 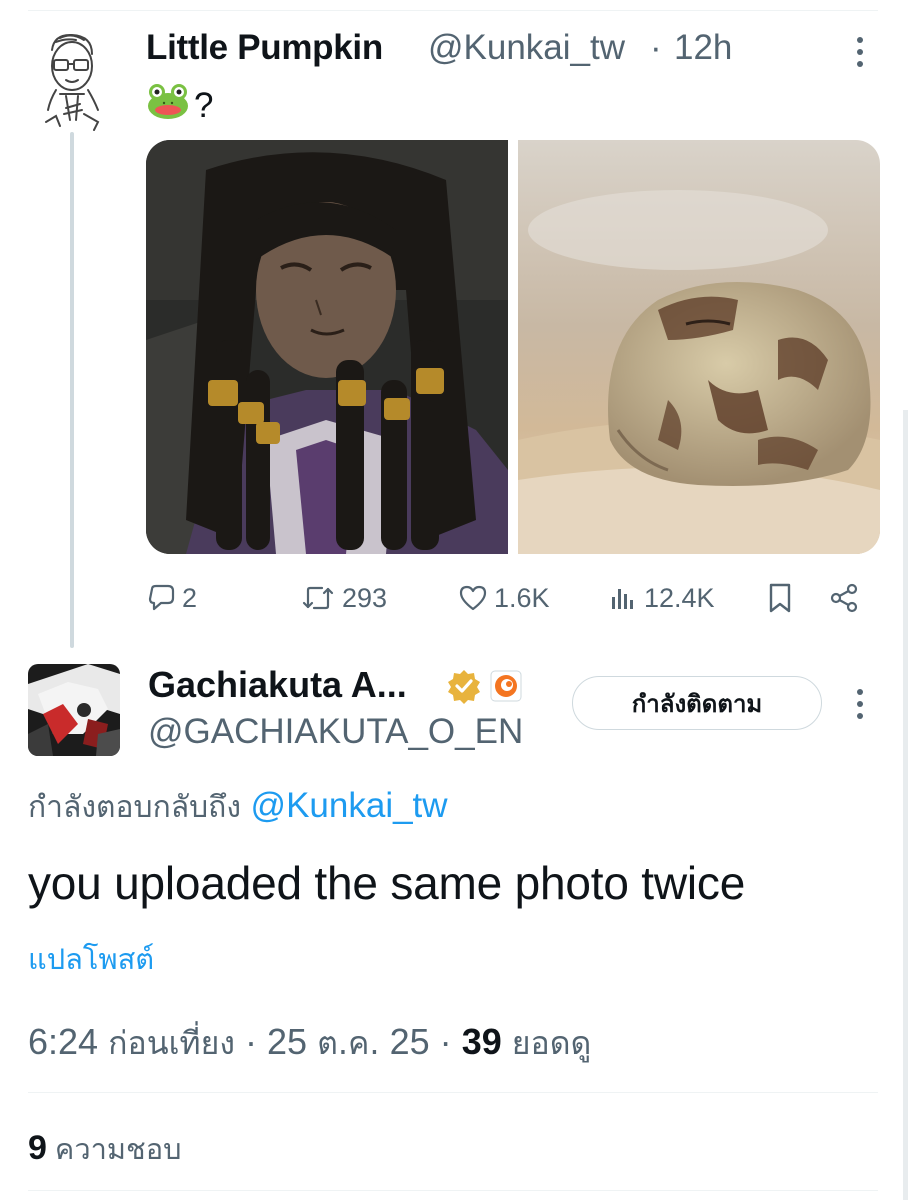 I want to click on repost-action: 293, so click(x=343, y=598).